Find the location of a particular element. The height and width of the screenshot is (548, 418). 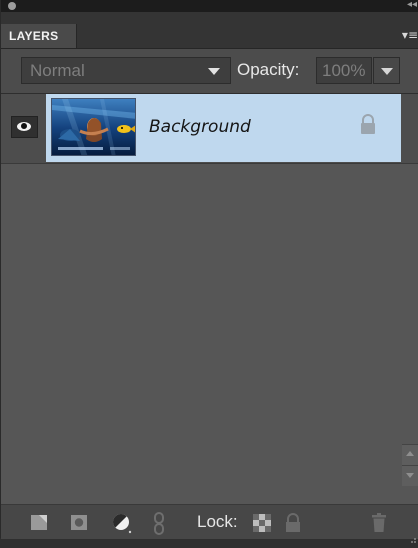

collapse-arrows-icon: ◂◂ is located at coordinates (412, 6).